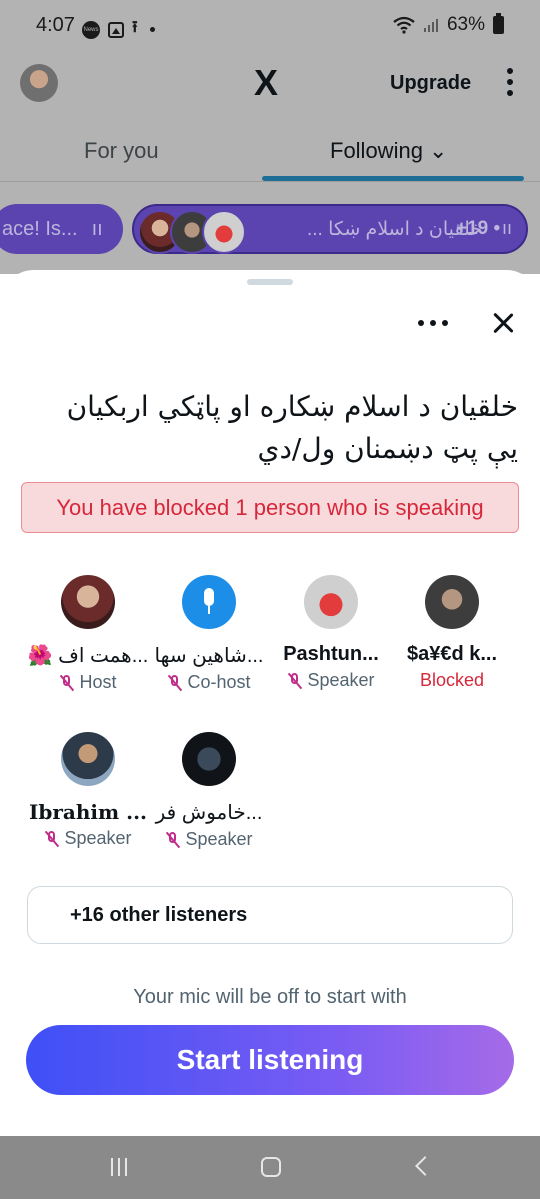 The width and height of the screenshot is (540, 1199). Describe the element at coordinates (91, 29) in the screenshot. I see `news-app-icon: News` at that location.